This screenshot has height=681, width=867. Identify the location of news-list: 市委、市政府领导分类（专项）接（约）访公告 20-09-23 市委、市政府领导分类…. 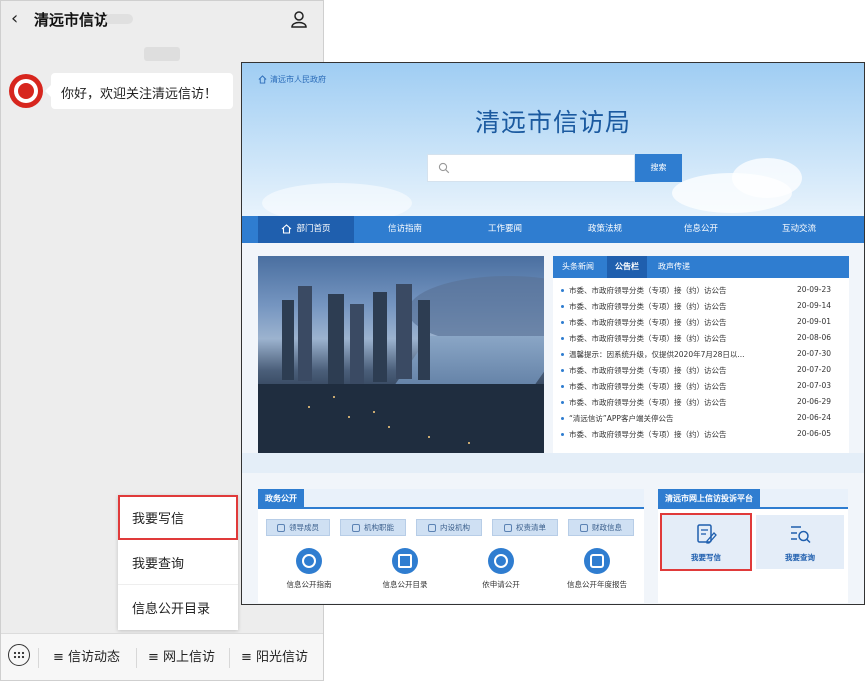
(701, 363).